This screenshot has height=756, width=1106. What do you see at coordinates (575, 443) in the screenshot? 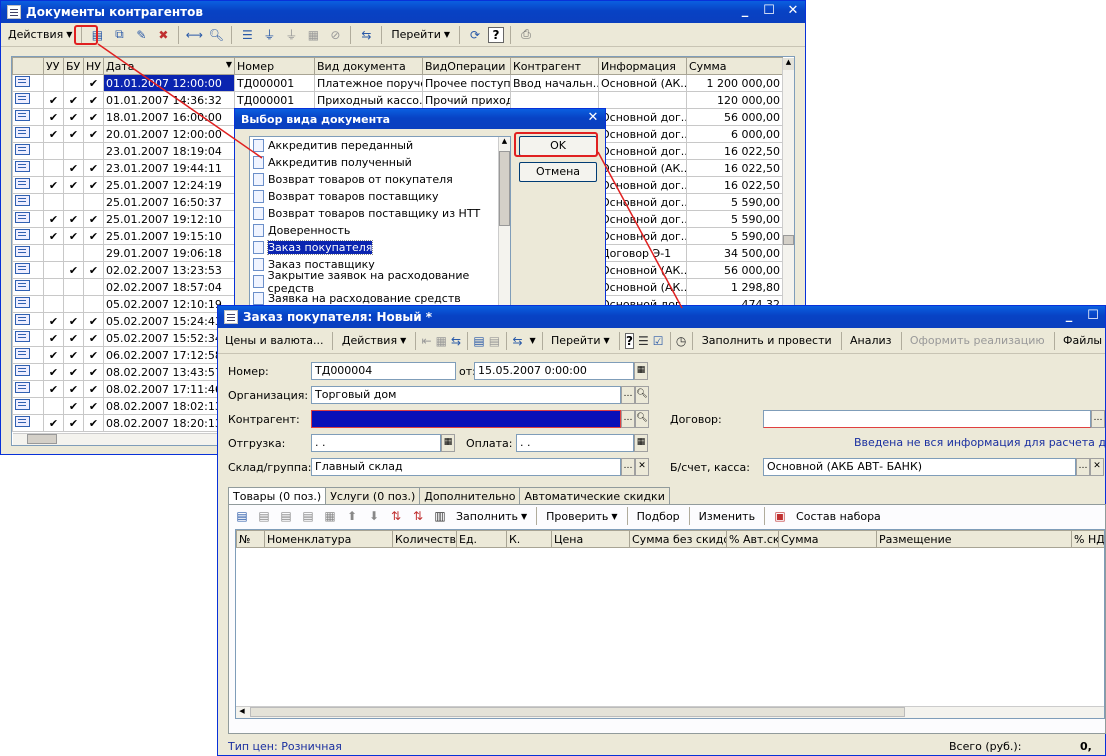
I see `payment-date-field: . .` at bounding box center [575, 443].